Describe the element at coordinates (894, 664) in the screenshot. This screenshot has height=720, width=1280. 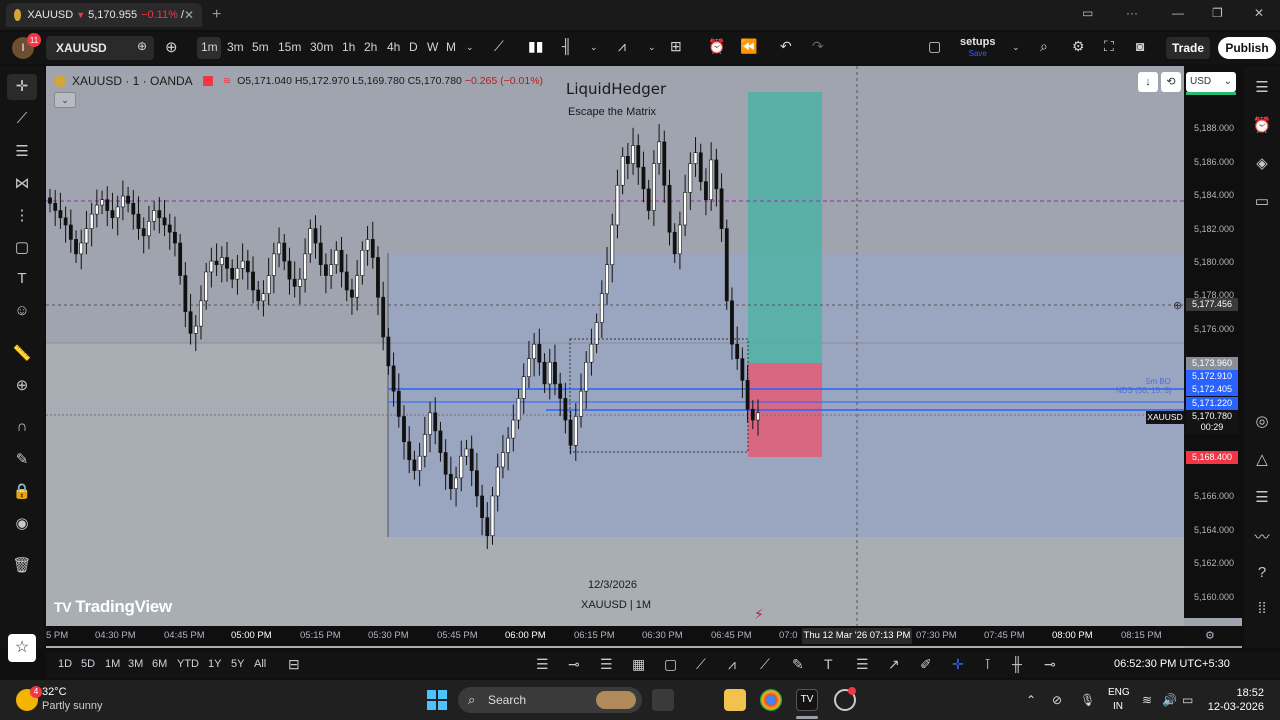
I see `drawing-arrow-icon: ↗` at that location.